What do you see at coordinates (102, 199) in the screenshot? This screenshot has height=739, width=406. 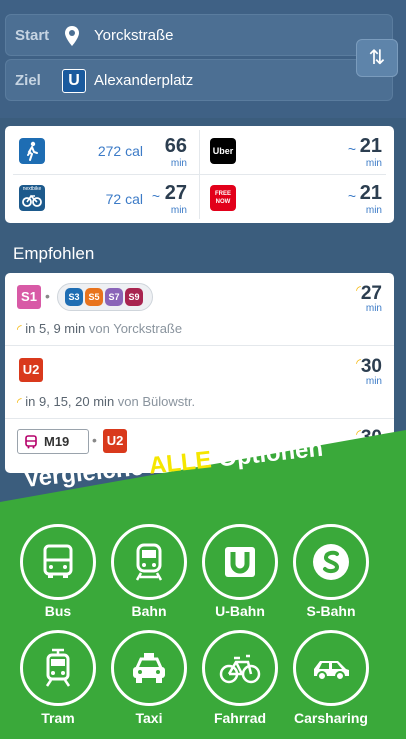 I see `nextbike-option: nextbike 72 cal ~ 27 min` at bounding box center [102, 199].